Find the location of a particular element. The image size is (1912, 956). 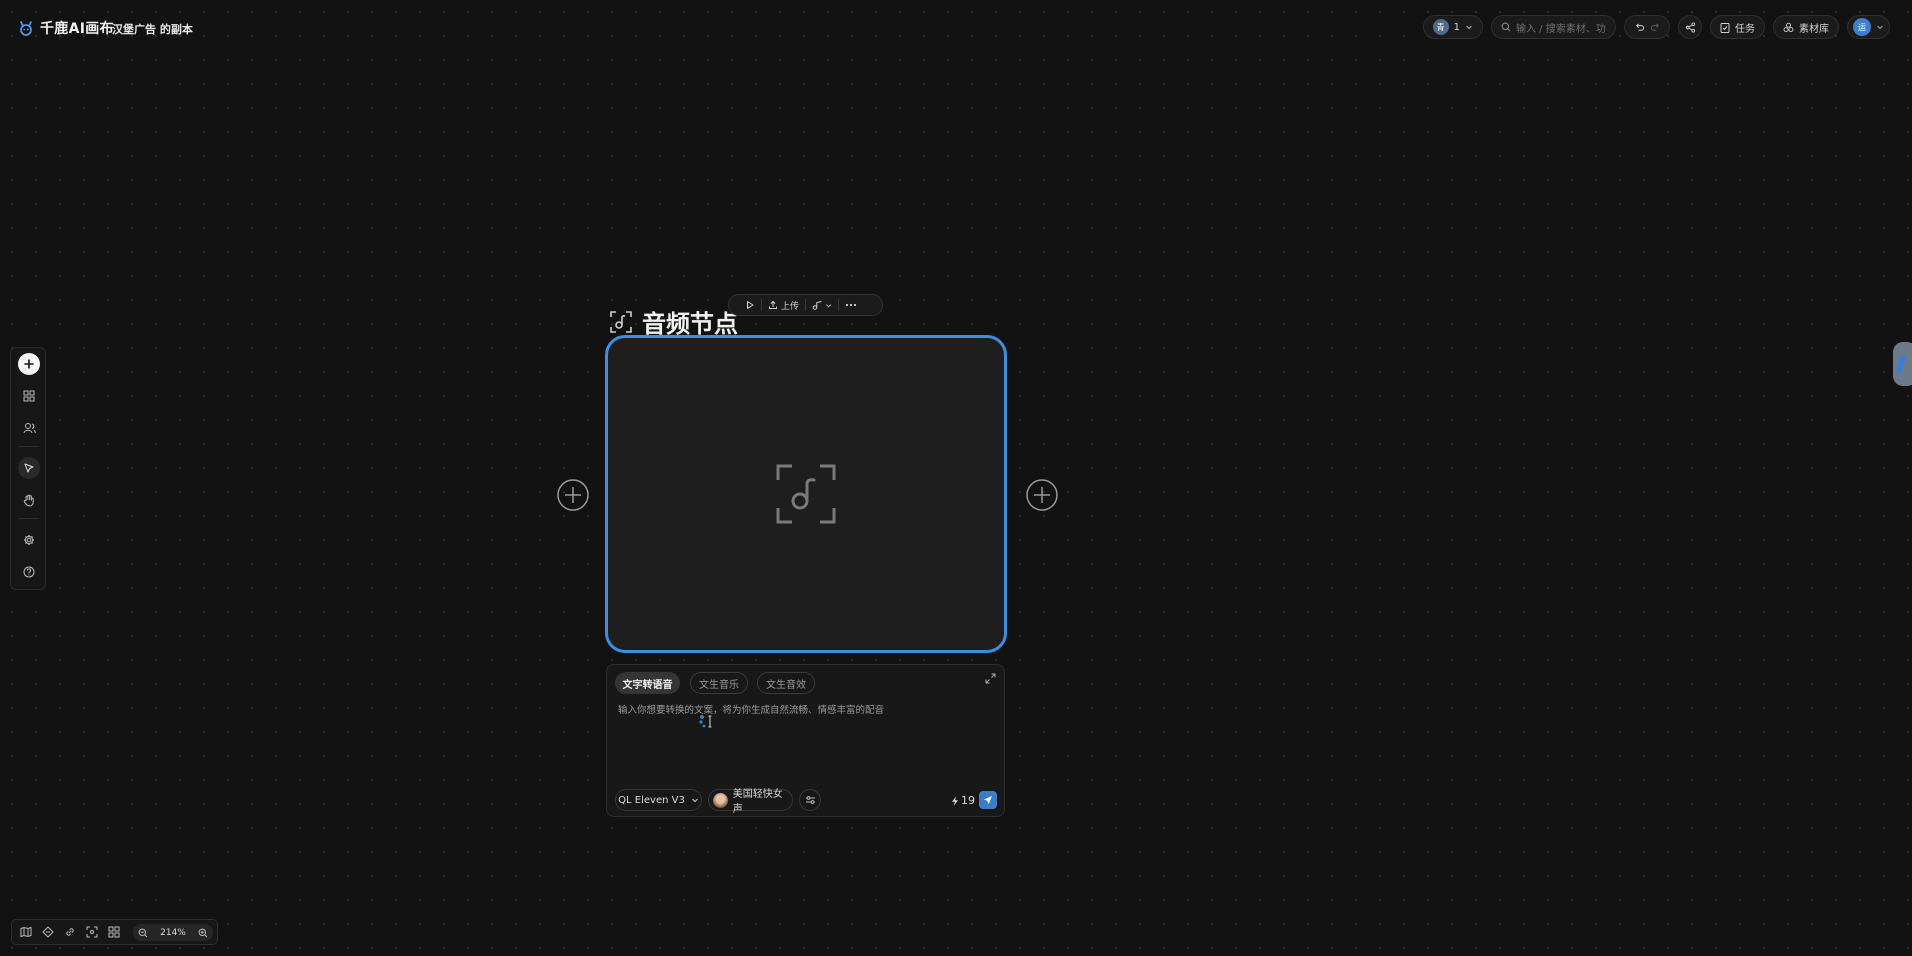

upload-button: 上传 is located at coordinates (783, 305).